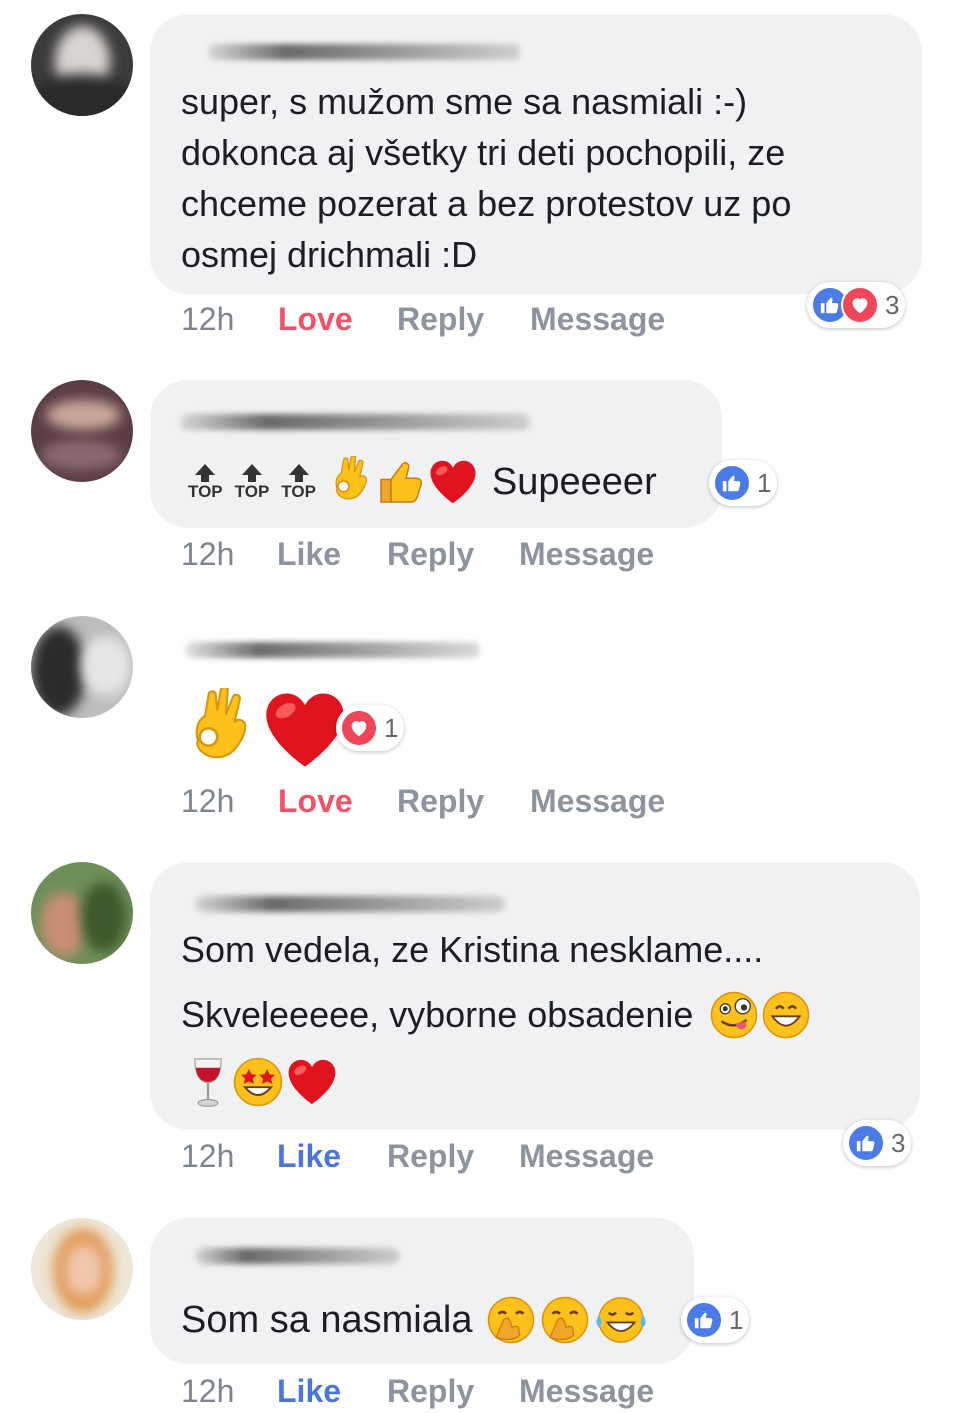  What do you see at coordinates (329, 254) in the screenshot?
I see `comment-text-line: osmej drichmali :D` at bounding box center [329, 254].